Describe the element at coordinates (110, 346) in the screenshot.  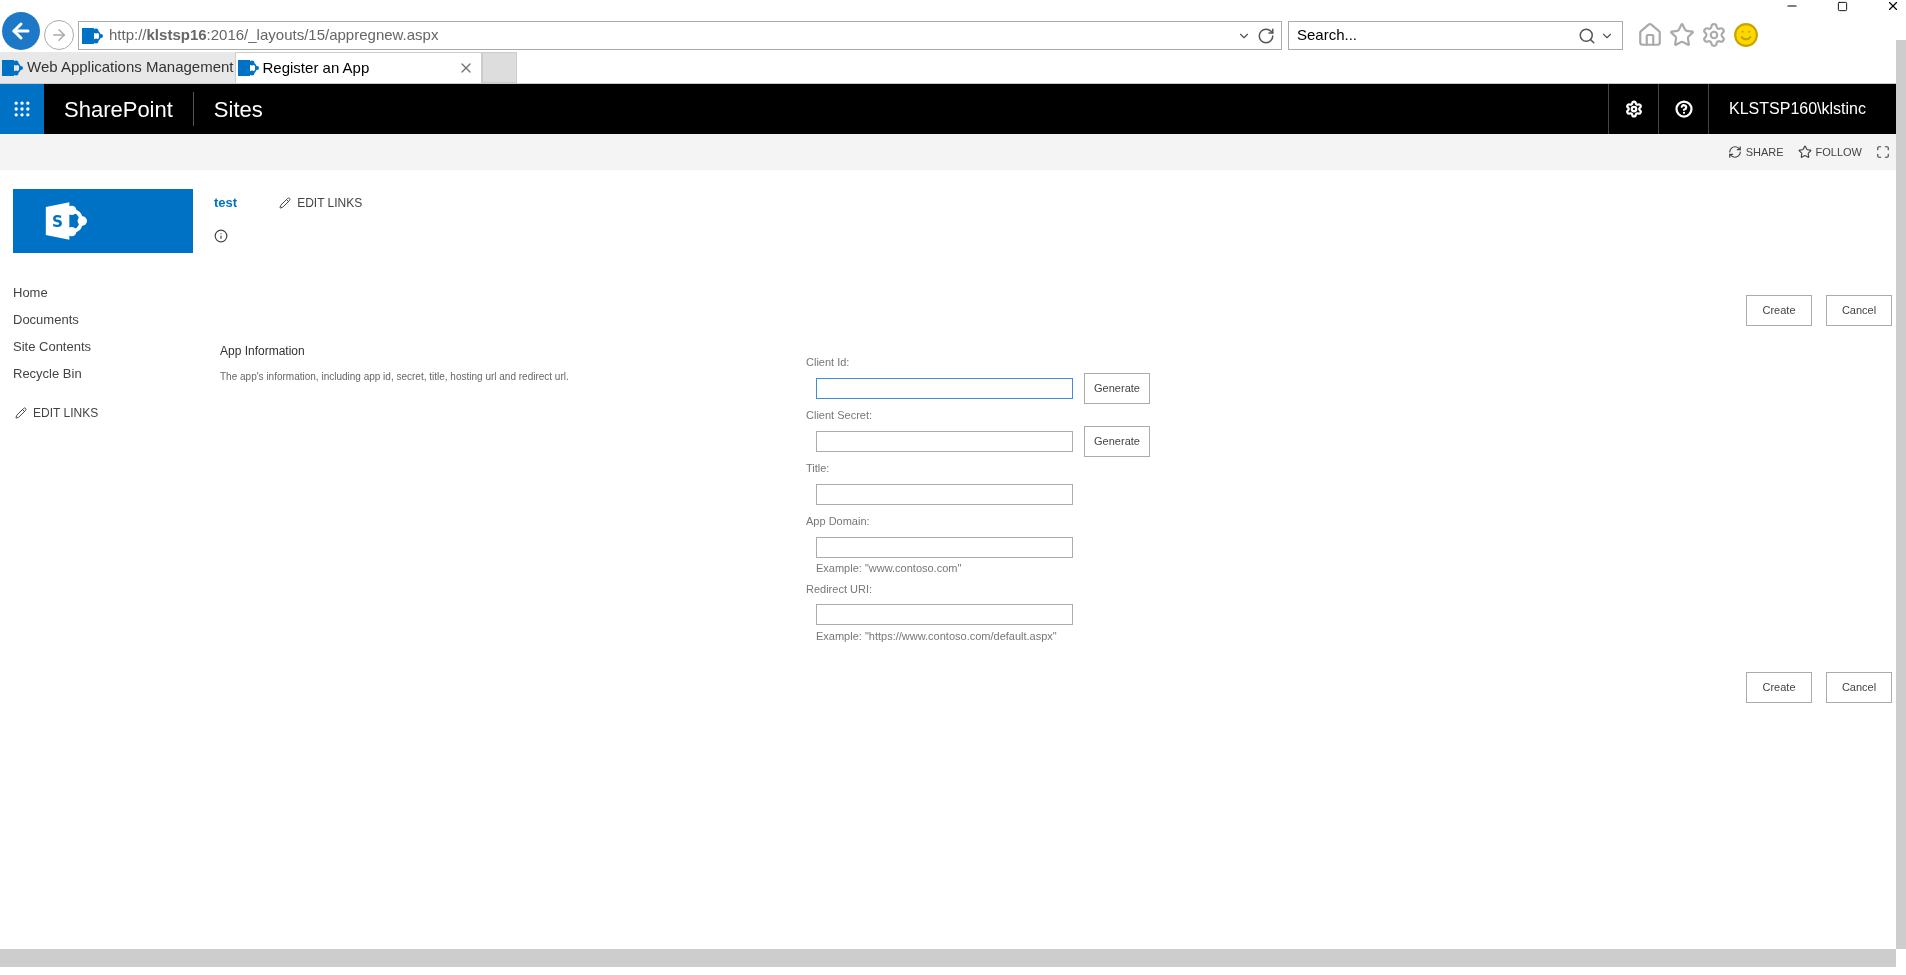
I see `nav-link: Site Contents` at that location.